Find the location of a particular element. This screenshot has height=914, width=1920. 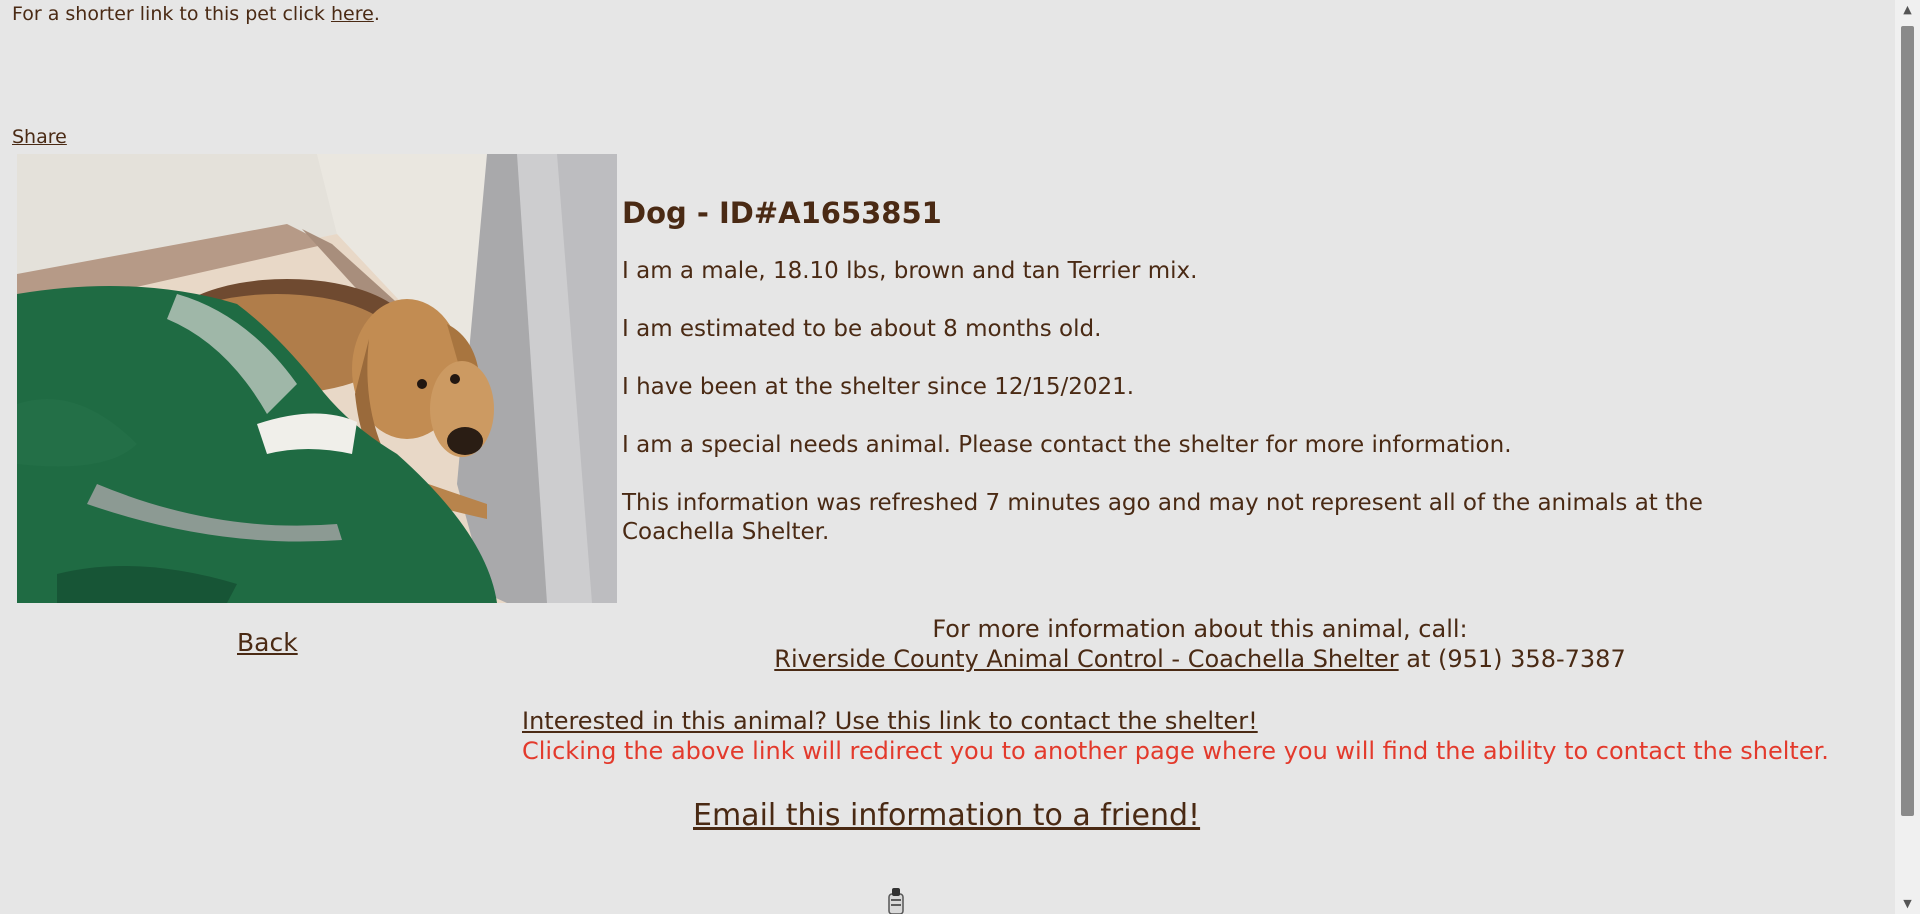

scroll-up-icon: ▲ is located at coordinates (1907, 10).